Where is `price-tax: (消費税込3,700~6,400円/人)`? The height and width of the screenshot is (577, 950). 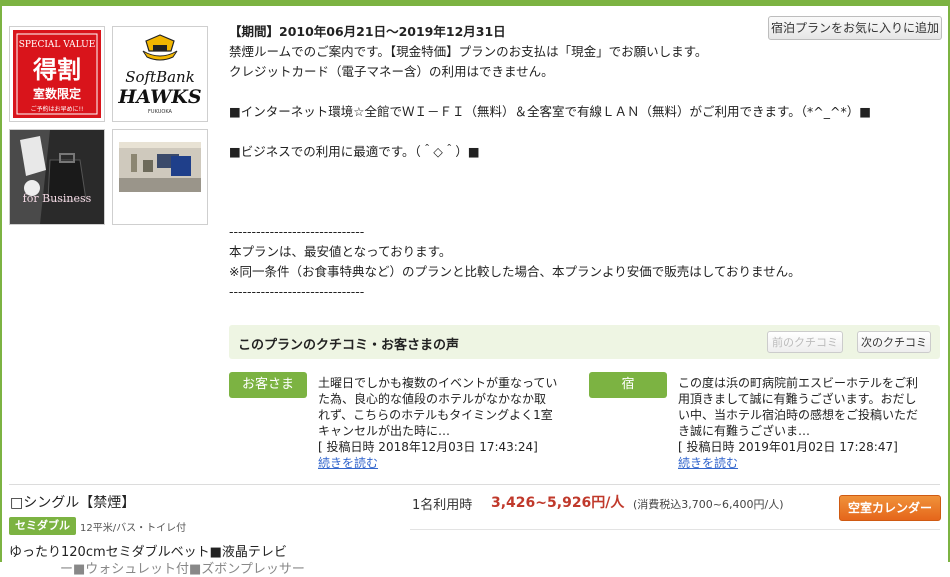 price-tax: (消費税込3,700~6,400円/人) is located at coordinates (708, 504).